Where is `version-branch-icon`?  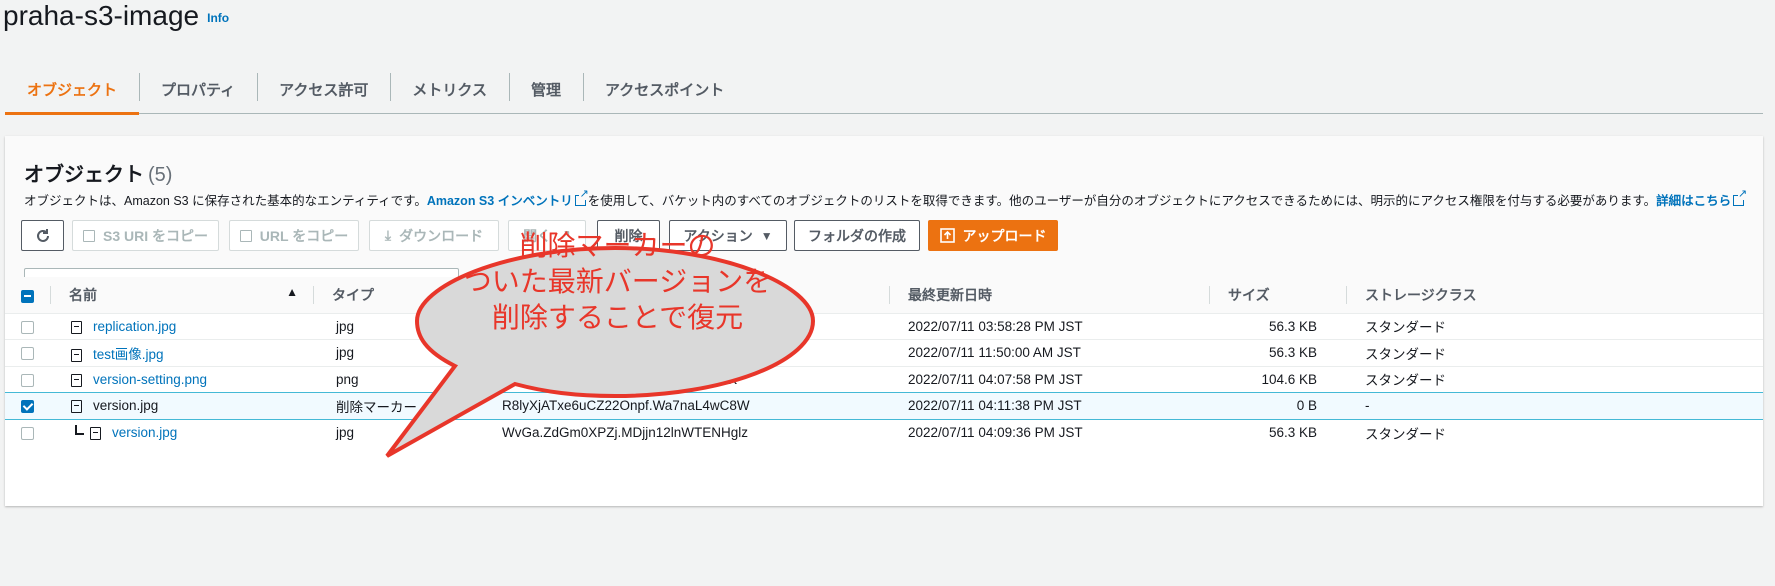 version-branch-icon is located at coordinates (79, 430).